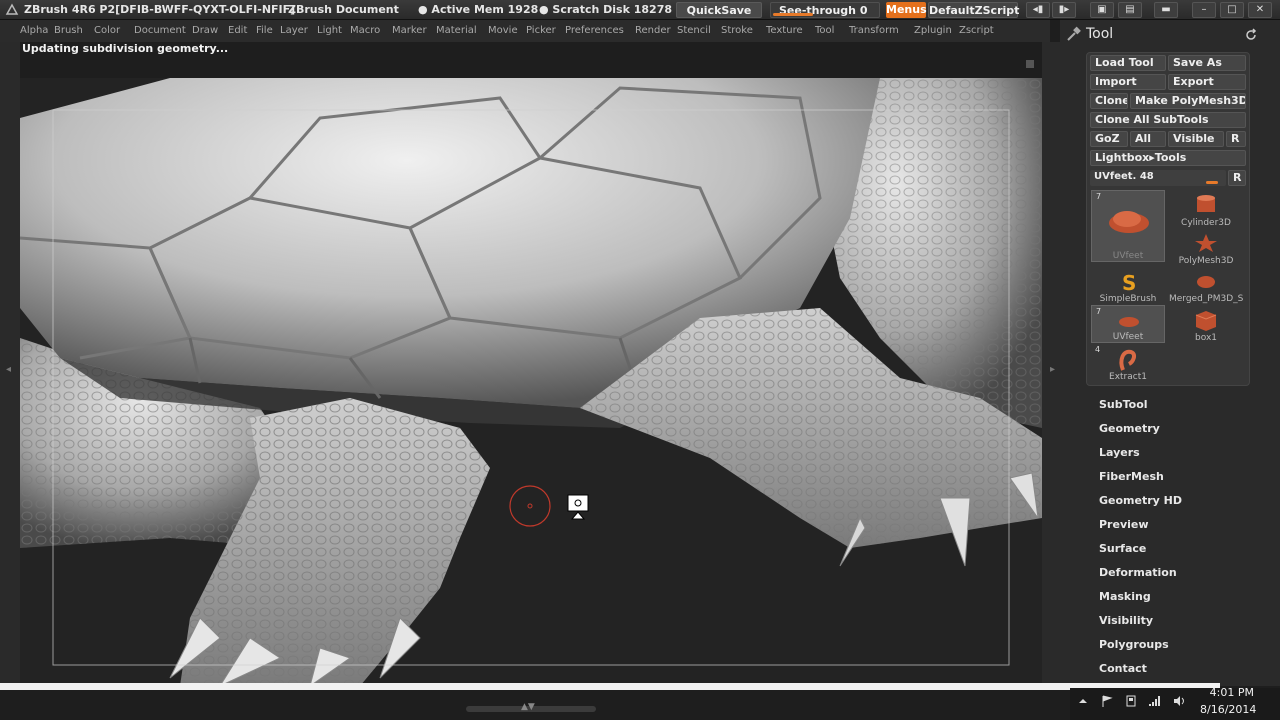  Describe the element at coordinates (737, 30) in the screenshot. I see `menu-stroke: Stroke` at that location.